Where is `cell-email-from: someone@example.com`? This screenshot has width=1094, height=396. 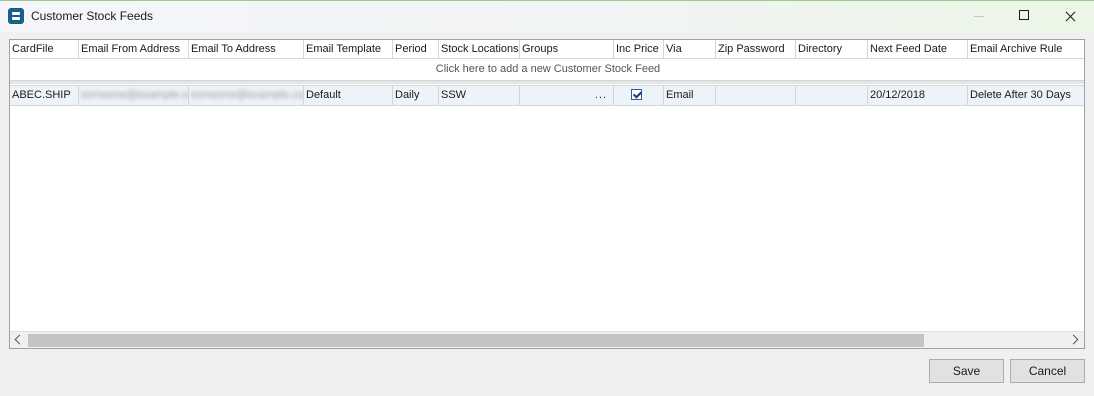
cell-email-from: someone@example.com is located at coordinates (134, 95).